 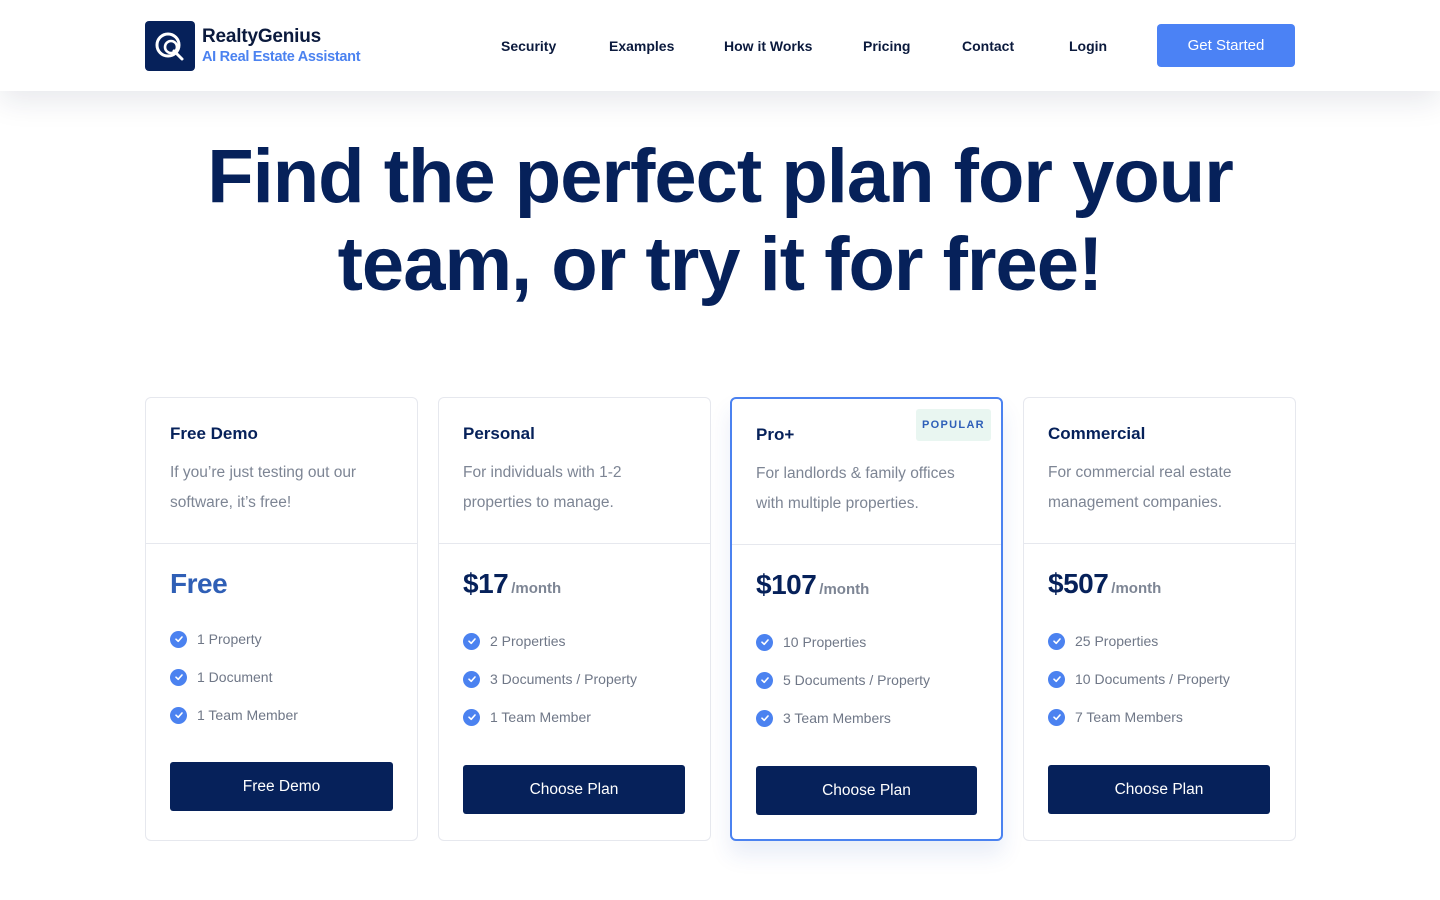 What do you see at coordinates (1088, 46) in the screenshot?
I see `nav-login: Login` at bounding box center [1088, 46].